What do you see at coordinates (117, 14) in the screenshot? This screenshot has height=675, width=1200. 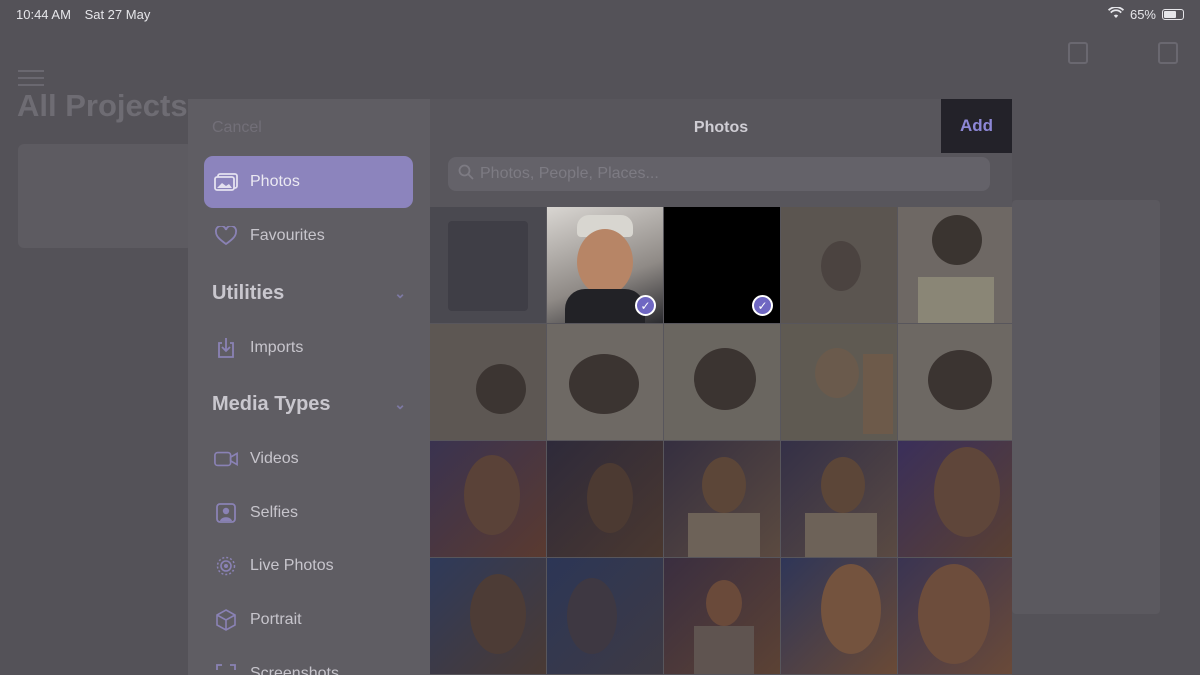 I see `status-date: Sat 27 May` at bounding box center [117, 14].